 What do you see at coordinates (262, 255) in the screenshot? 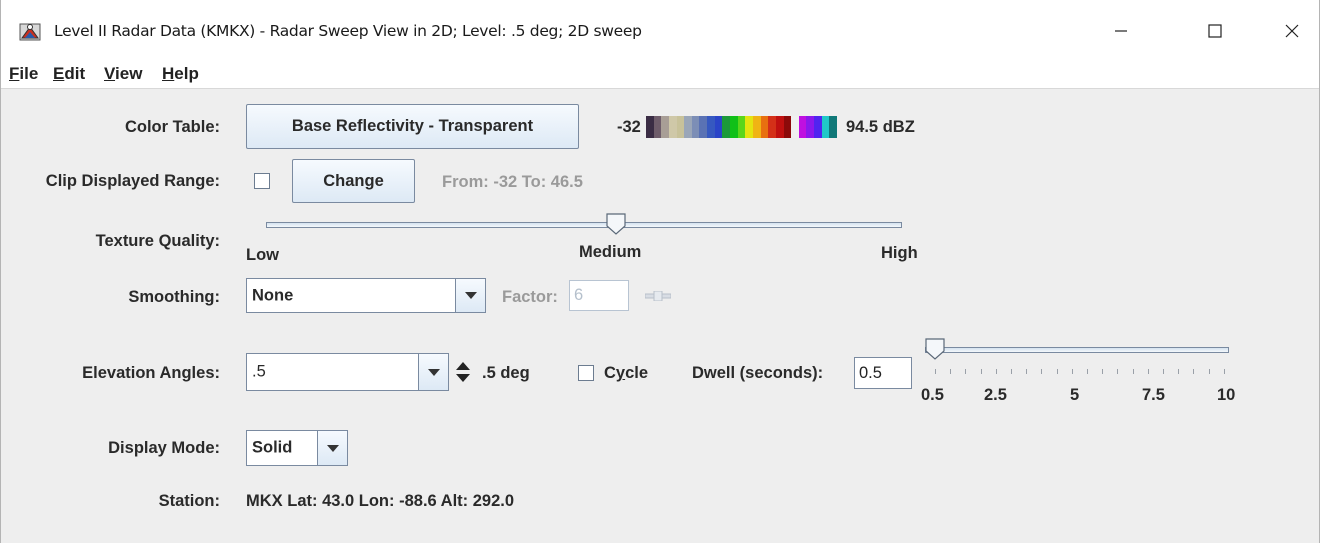
I see `texture-low-label: Low` at bounding box center [262, 255].